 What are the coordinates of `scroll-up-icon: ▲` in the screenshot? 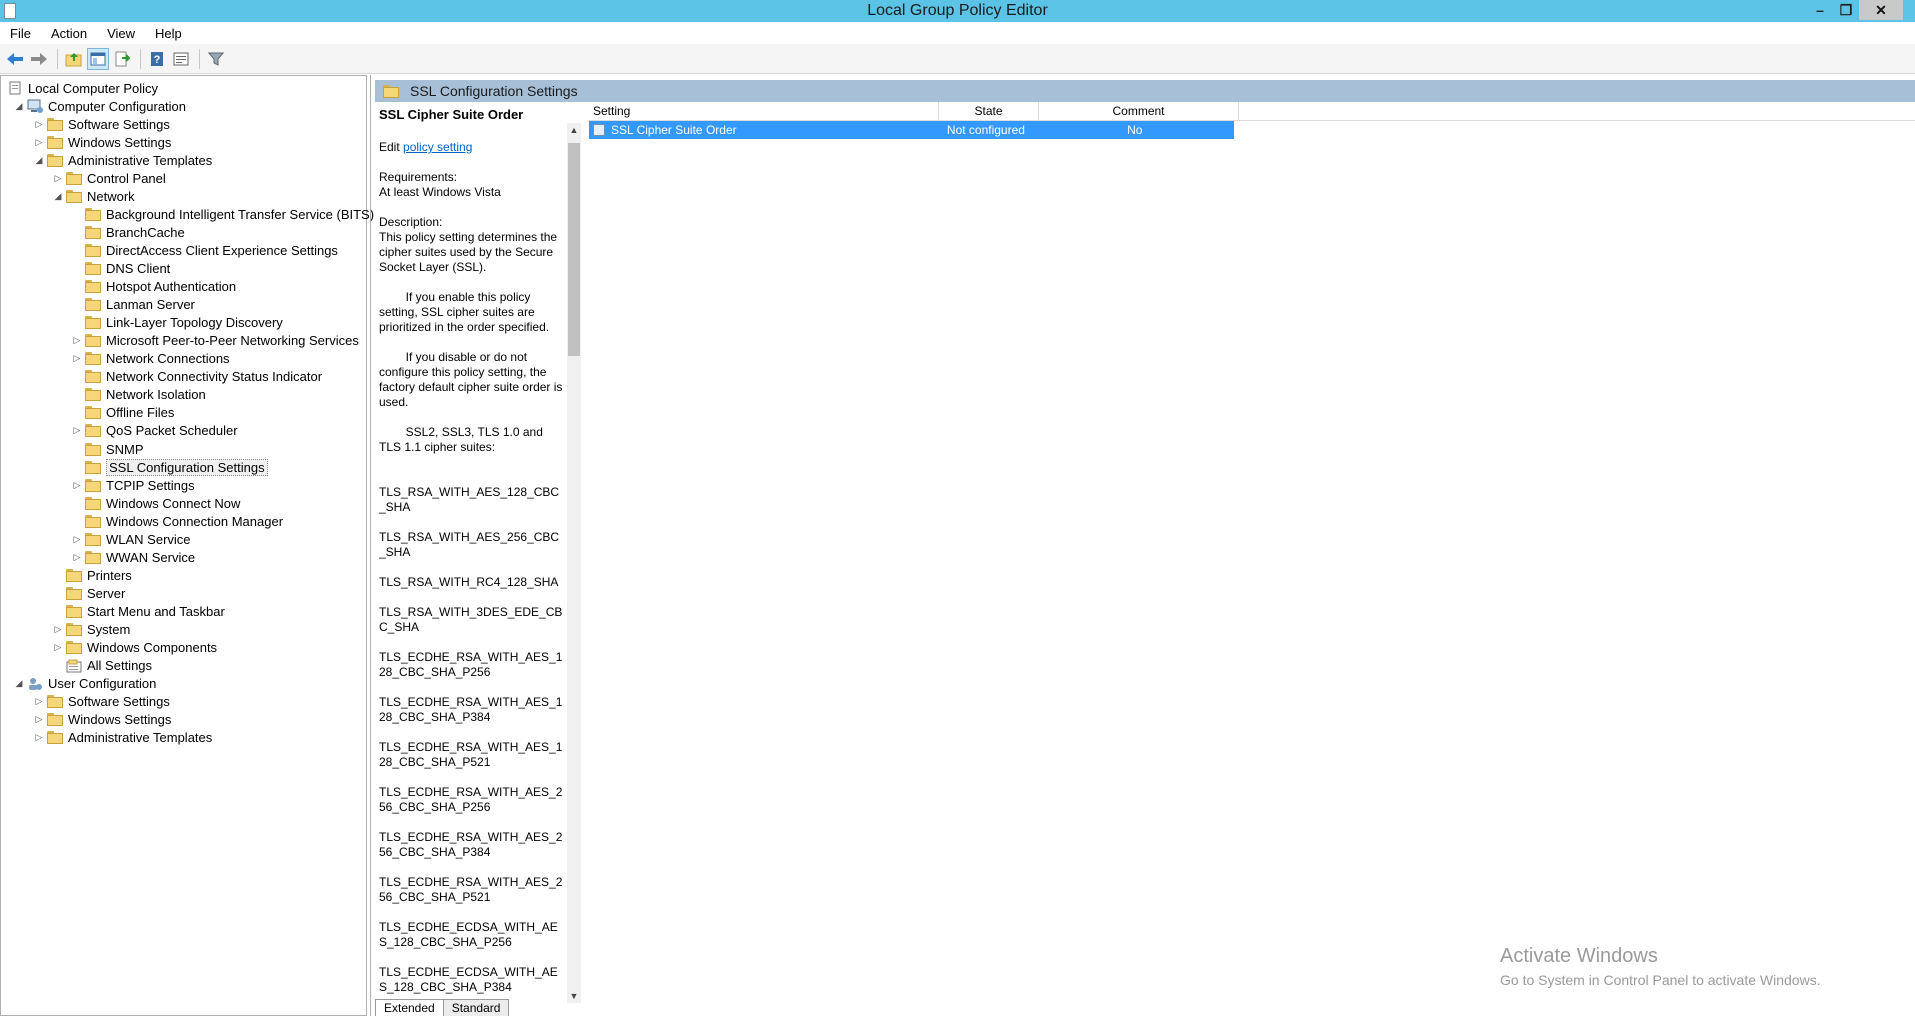 It's located at (574, 130).